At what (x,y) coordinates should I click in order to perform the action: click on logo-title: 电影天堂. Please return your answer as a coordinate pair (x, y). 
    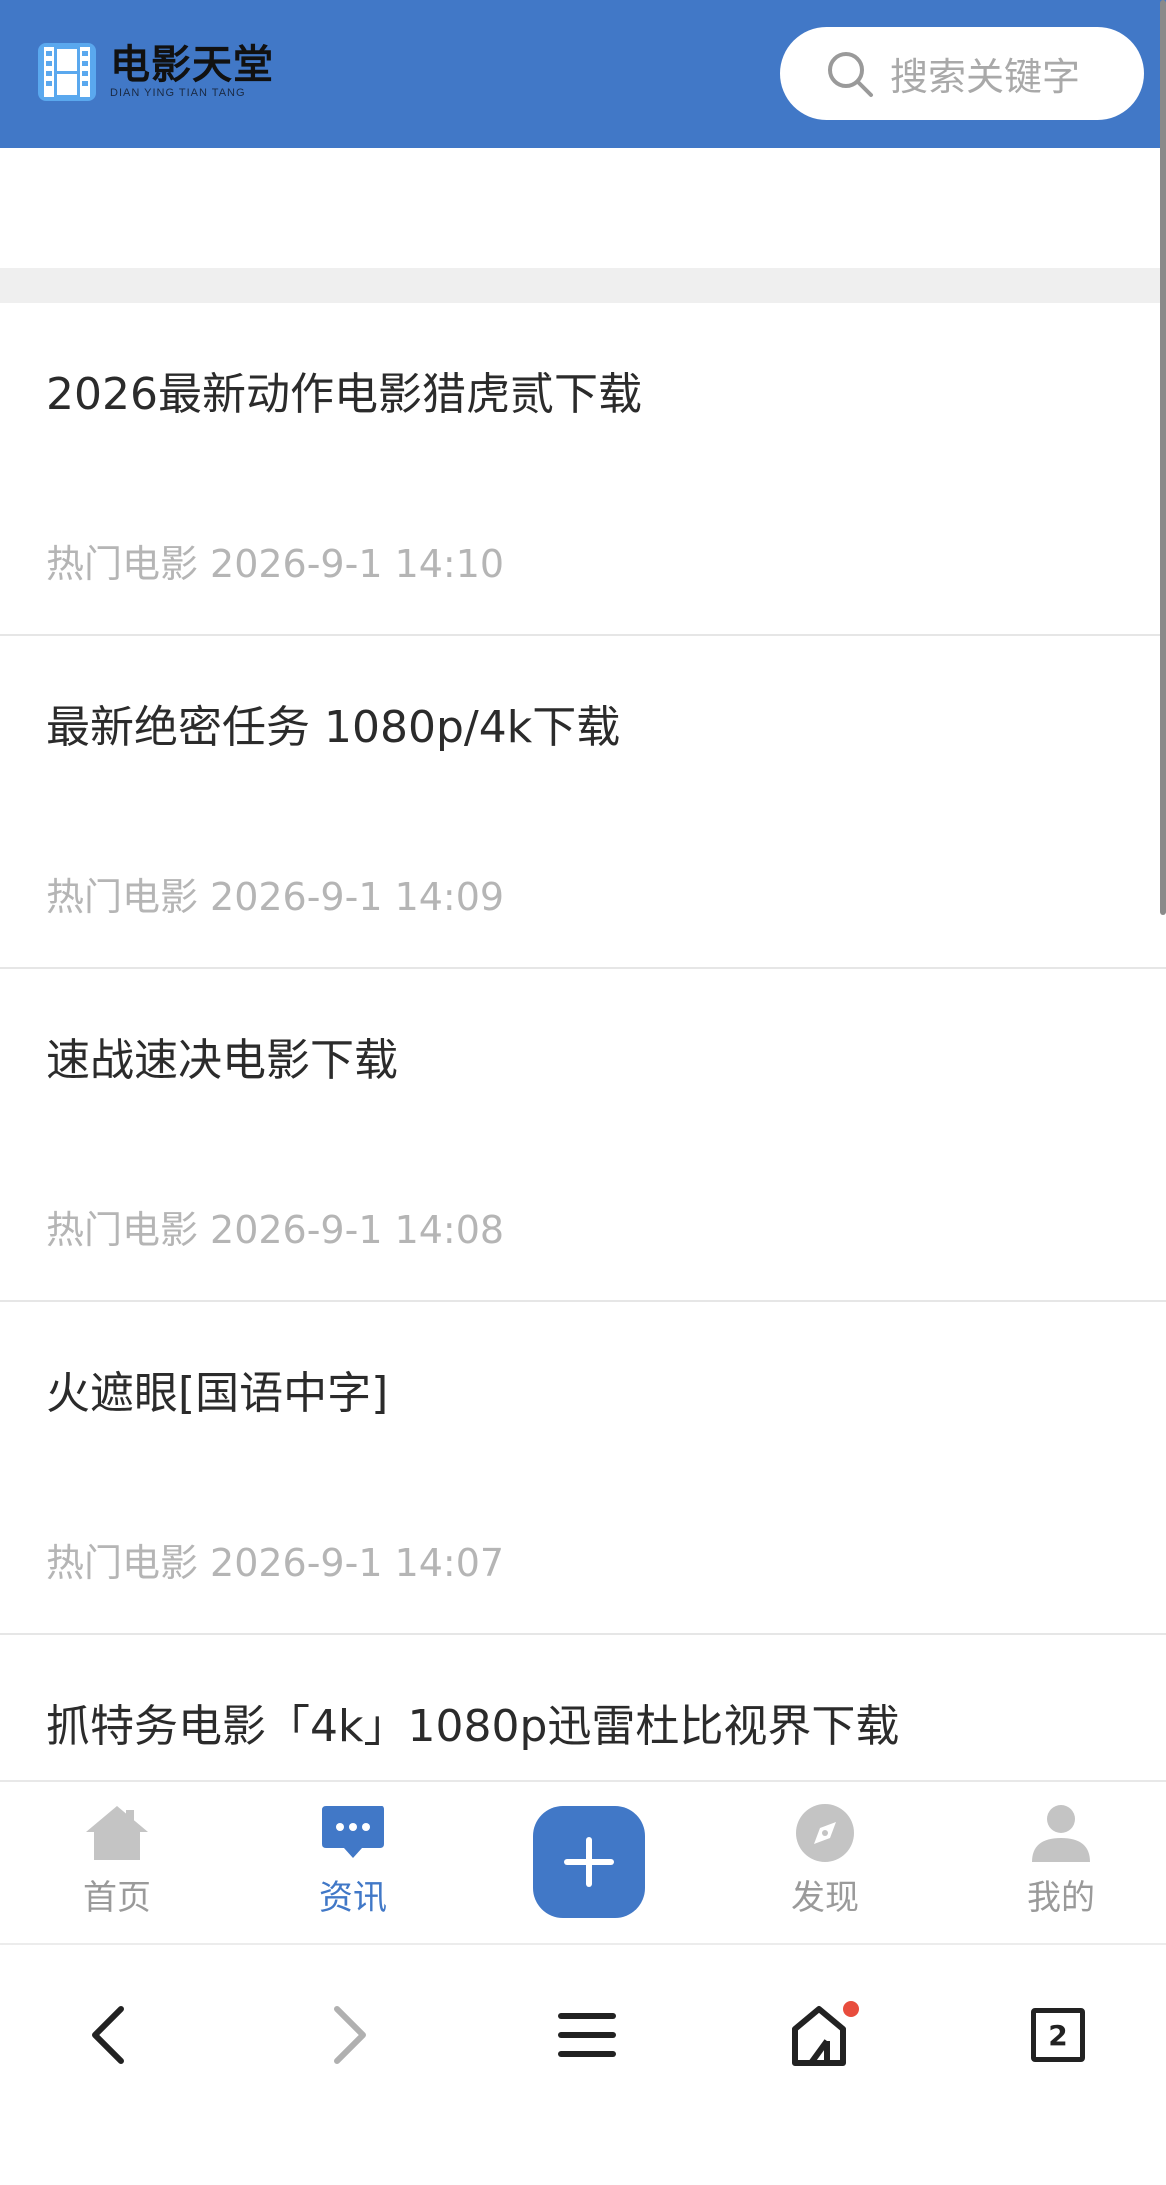
    Looking at the image, I should click on (192, 65).